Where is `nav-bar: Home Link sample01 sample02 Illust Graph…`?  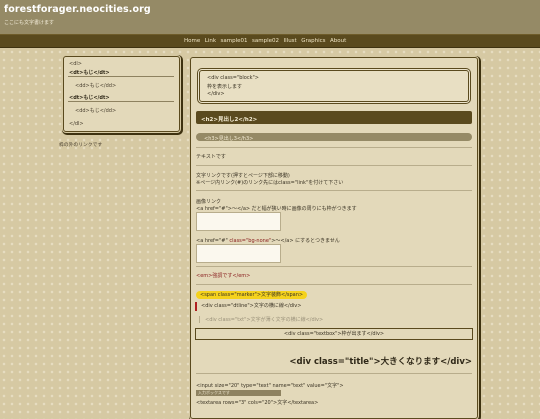 nav-bar: Home Link sample01 sample02 Illust Graph… is located at coordinates (270, 41).